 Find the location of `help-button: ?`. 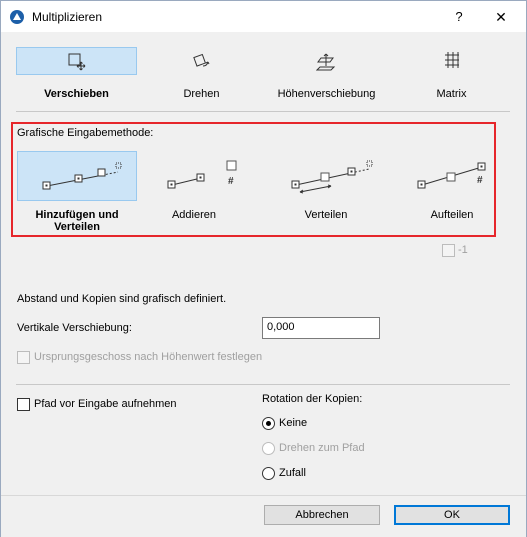

help-button: ? is located at coordinates (459, 17).